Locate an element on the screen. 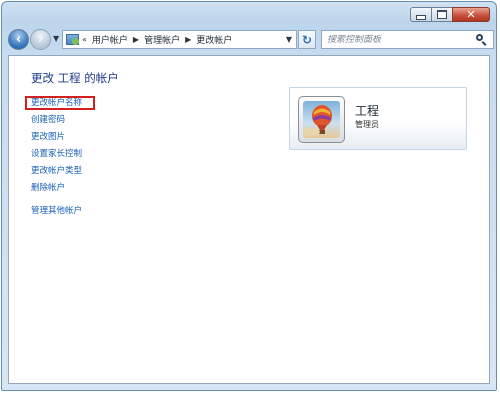 This screenshot has width=500, height=394. refresh-icon: ↻ is located at coordinates (307, 39).